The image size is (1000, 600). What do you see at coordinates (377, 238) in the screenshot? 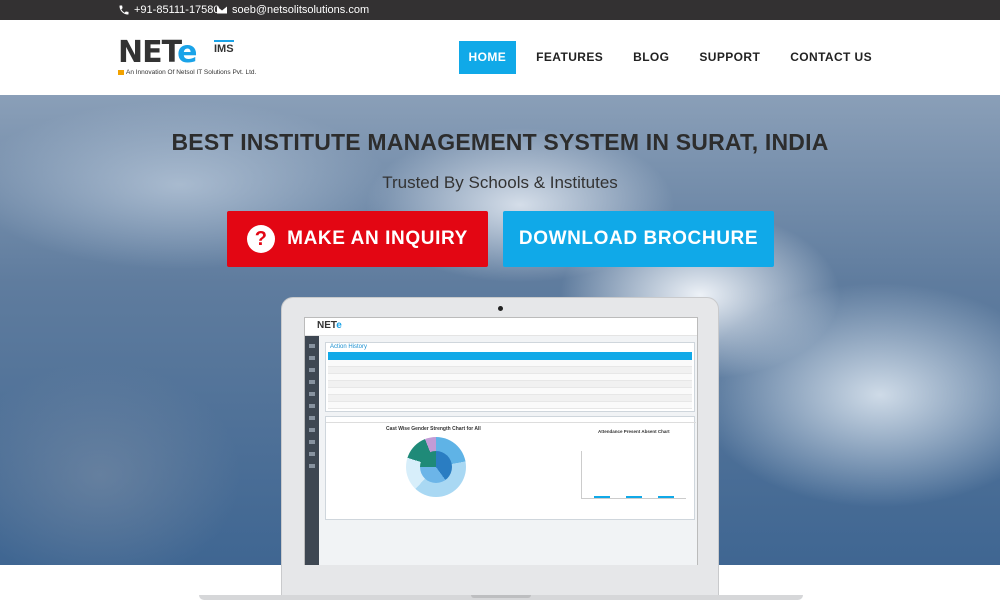
I see `make-inquiry-label: MAKE AN INQUIRY` at bounding box center [377, 238].